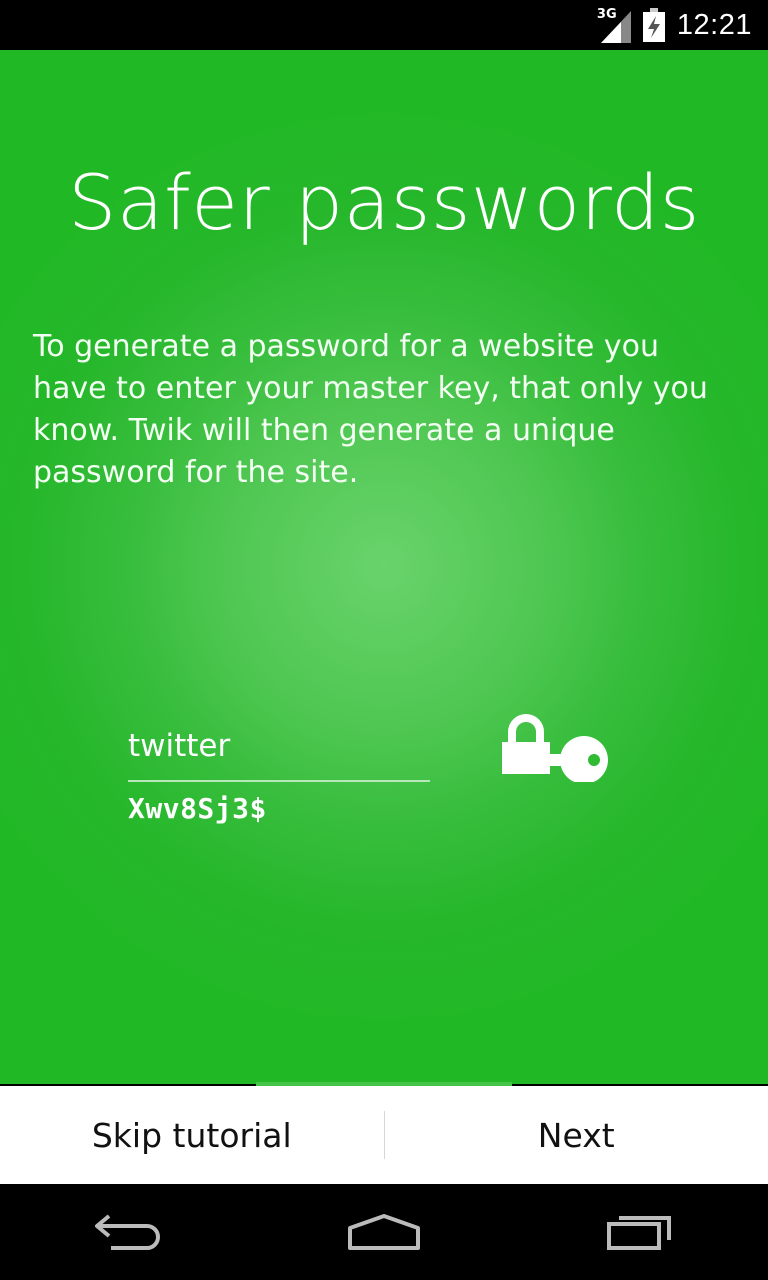 This screenshot has width=768, height=1280. What do you see at coordinates (279, 751) in the screenshot?
I see `site-input` at bounding box center [279, 751].